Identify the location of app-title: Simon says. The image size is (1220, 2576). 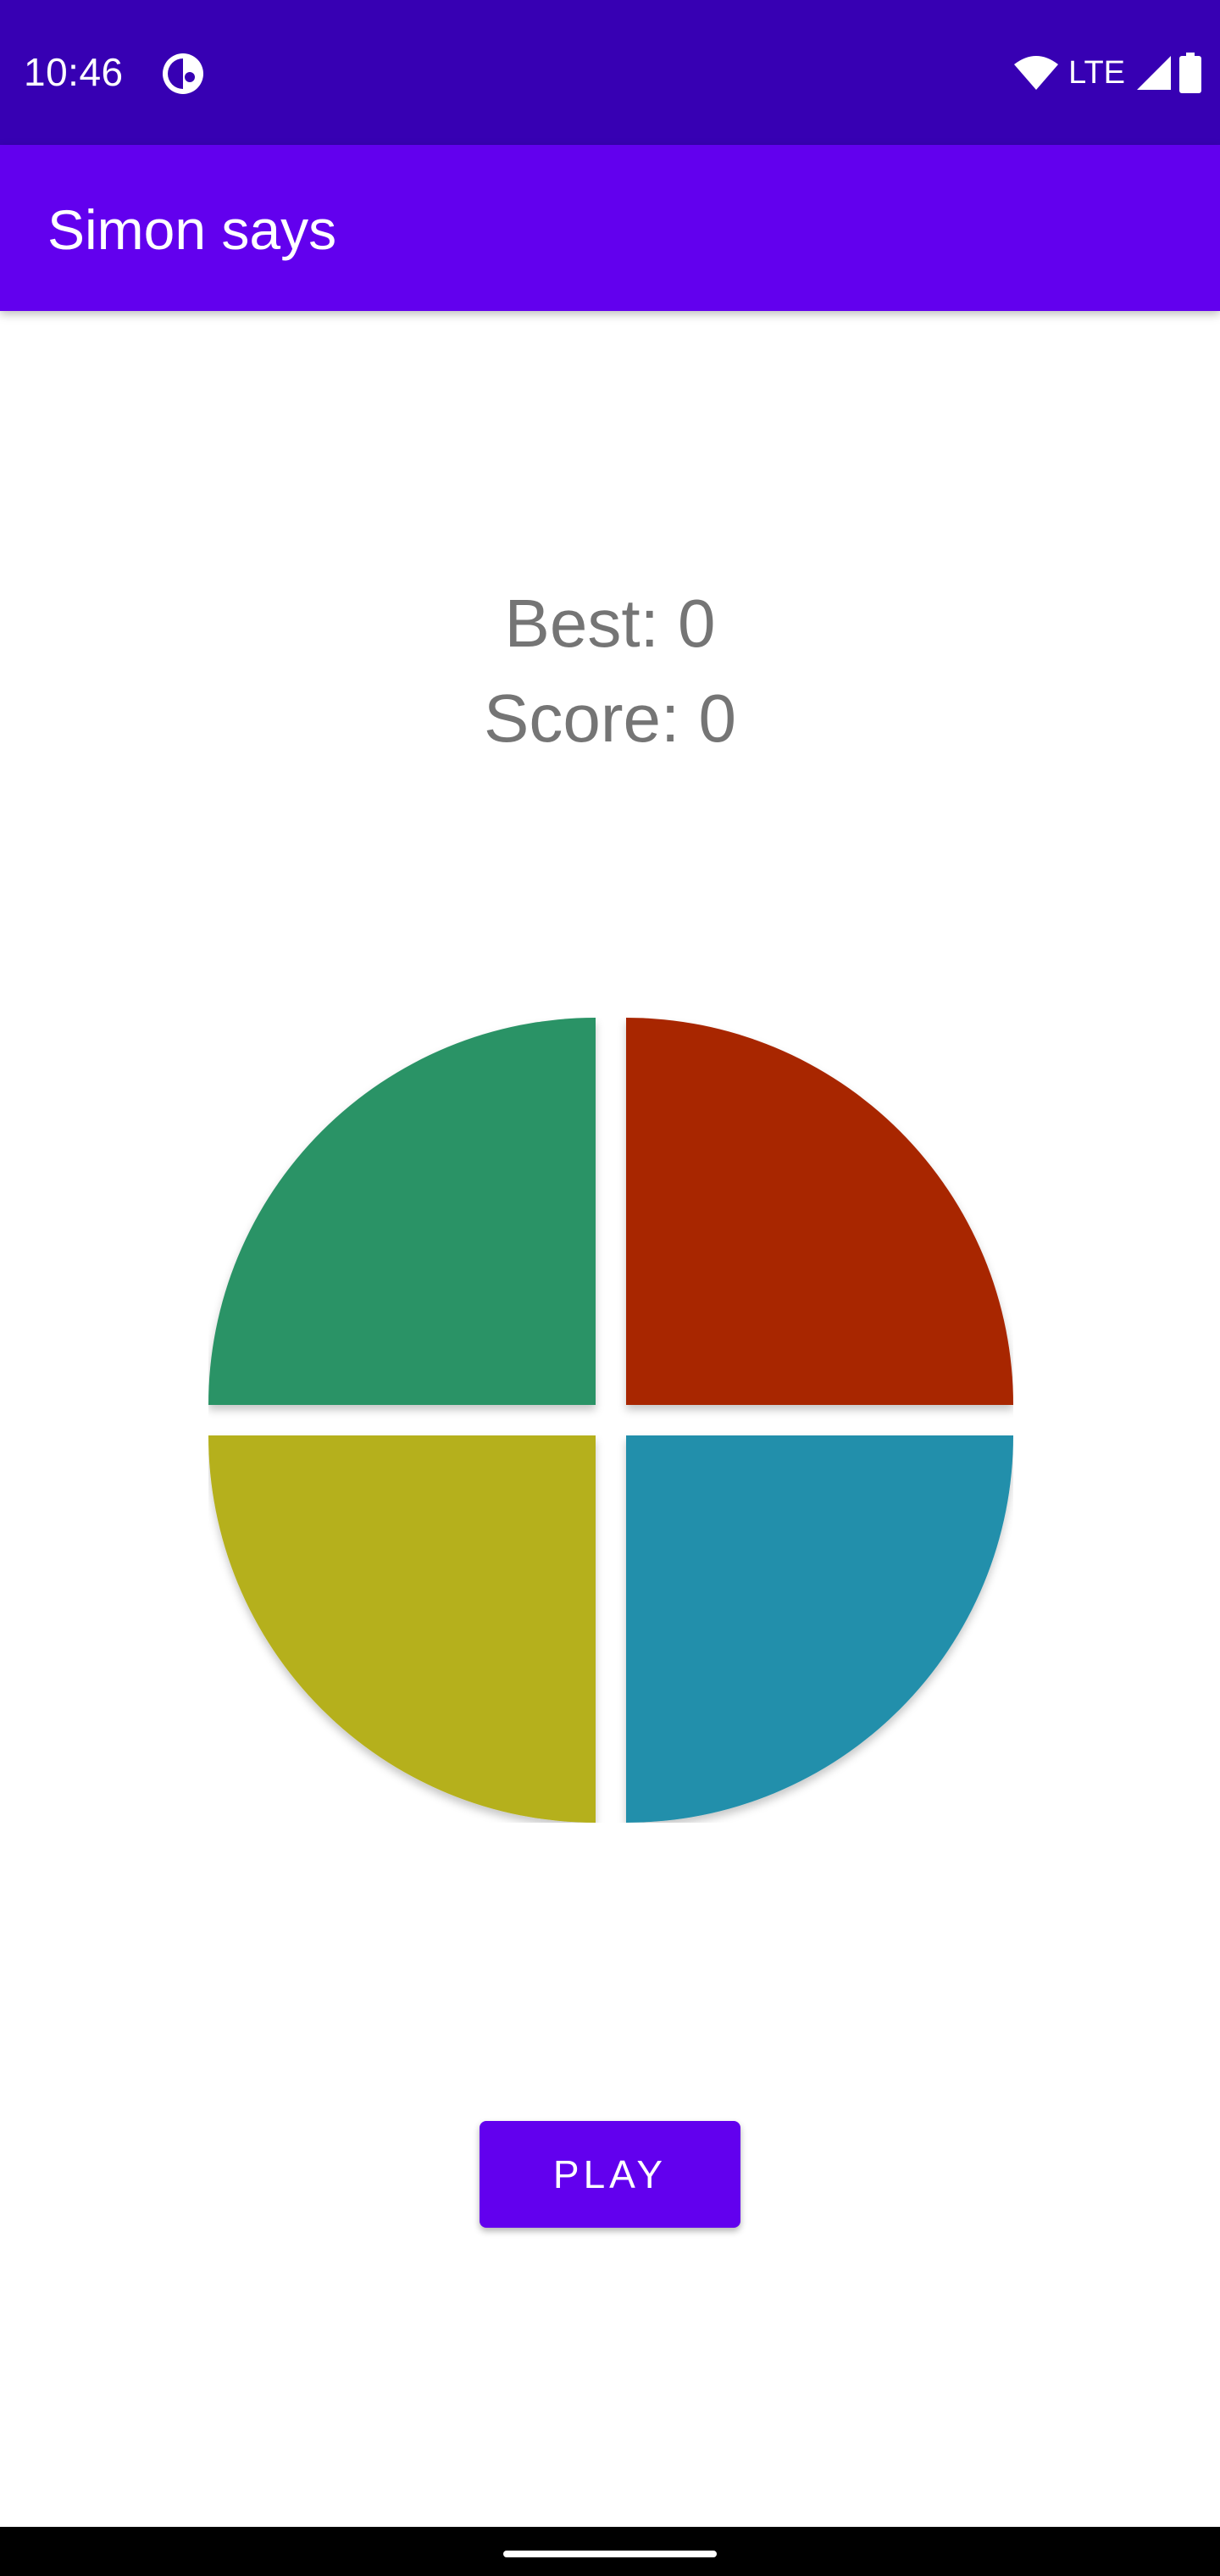
(192, 229).